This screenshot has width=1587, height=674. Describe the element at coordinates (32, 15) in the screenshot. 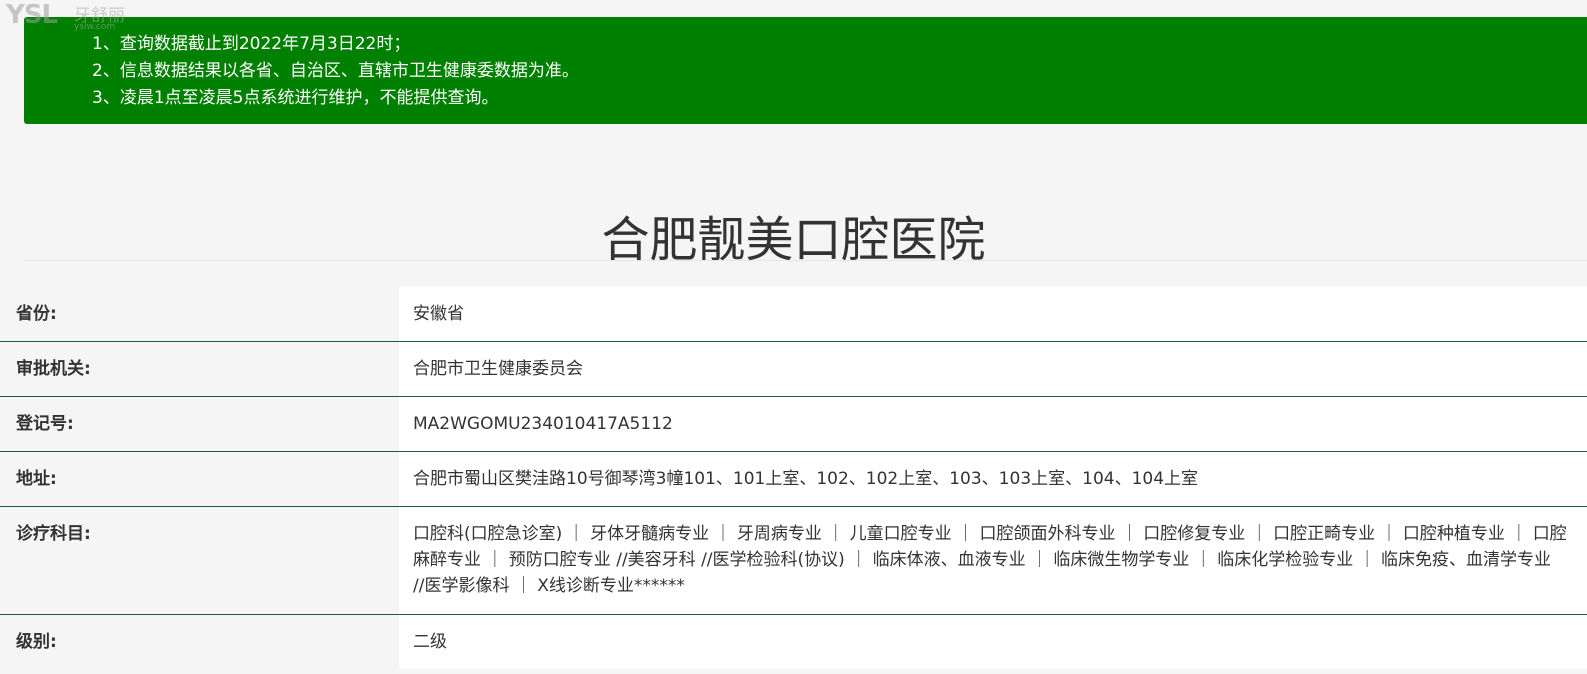

I see `watermark-mark: YSL` at that location.